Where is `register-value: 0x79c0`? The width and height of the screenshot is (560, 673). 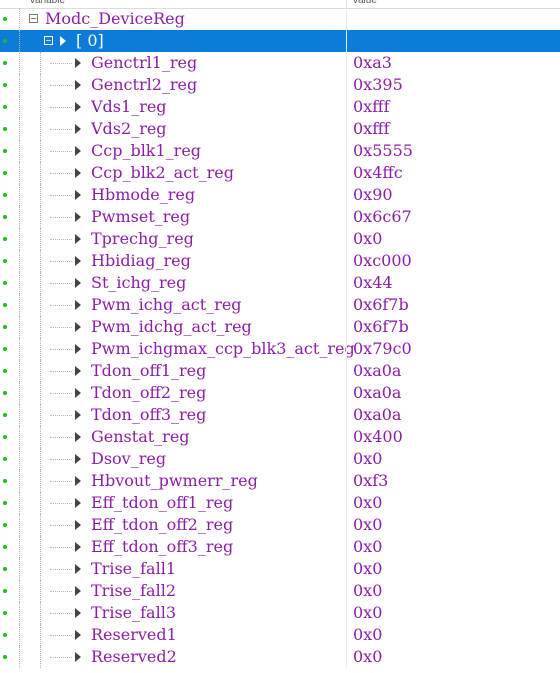
register-value: 0x79c0 is located at coordinates (382, 349).